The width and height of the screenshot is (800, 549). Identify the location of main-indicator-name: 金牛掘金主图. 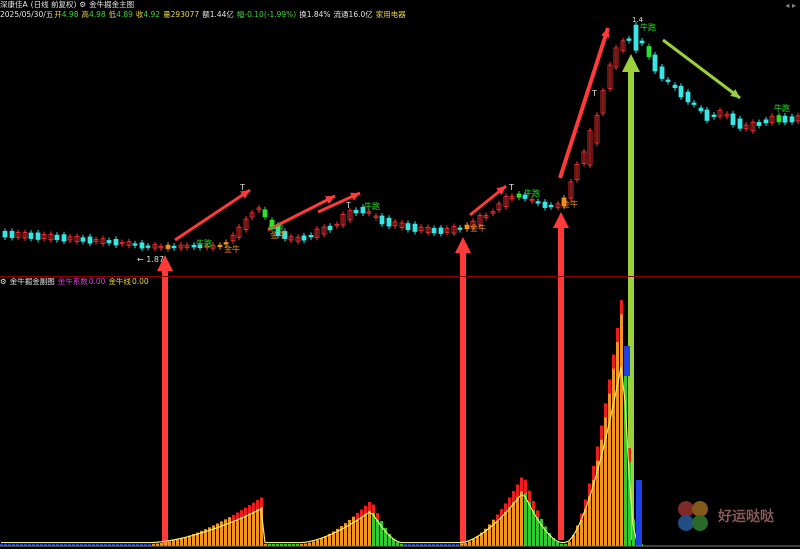
(111, 4).